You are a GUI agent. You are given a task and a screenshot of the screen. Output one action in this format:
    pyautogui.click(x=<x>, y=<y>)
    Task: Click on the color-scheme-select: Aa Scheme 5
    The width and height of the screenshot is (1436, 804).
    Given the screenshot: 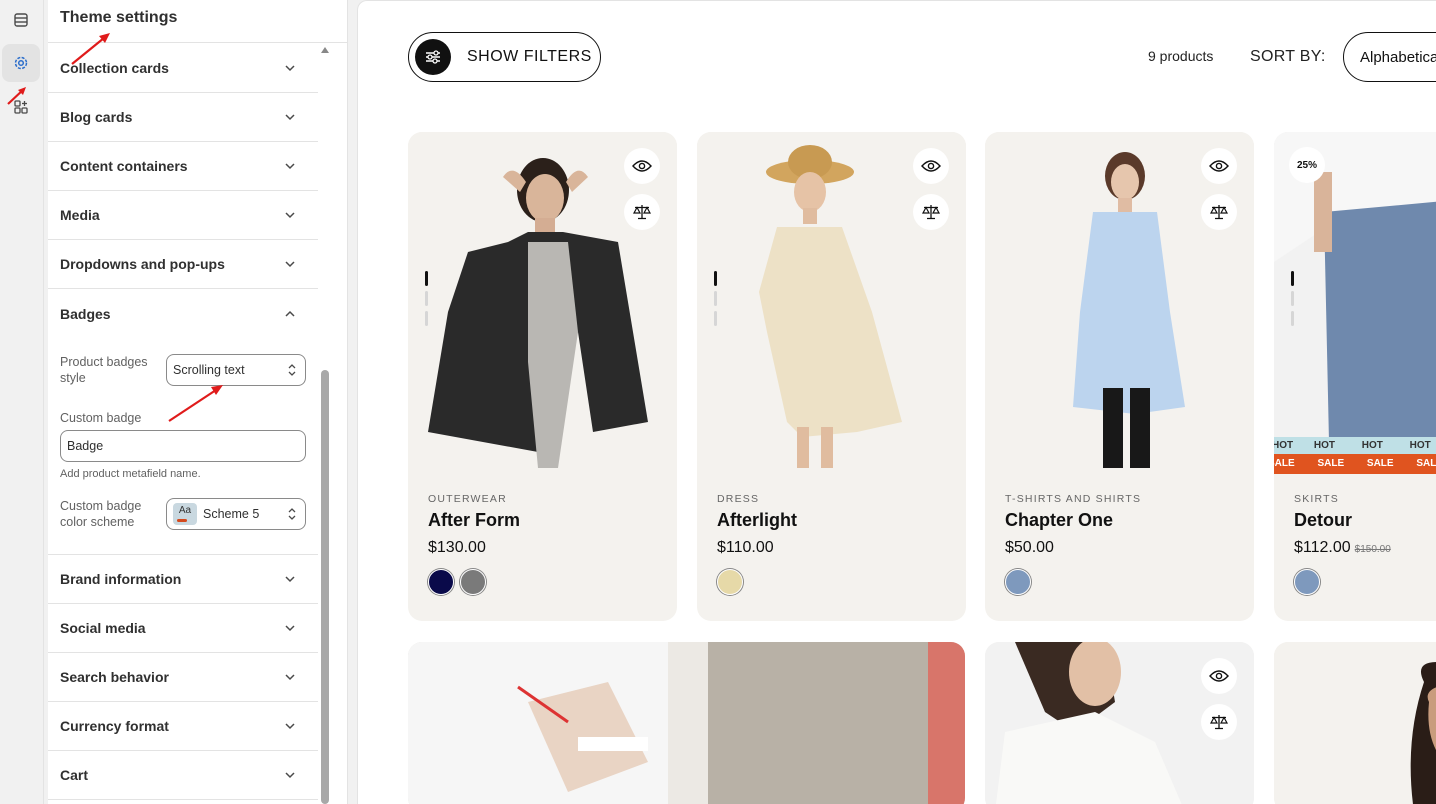 What is the action you would take?
    pyautogui.click(x=236, y=514)
    